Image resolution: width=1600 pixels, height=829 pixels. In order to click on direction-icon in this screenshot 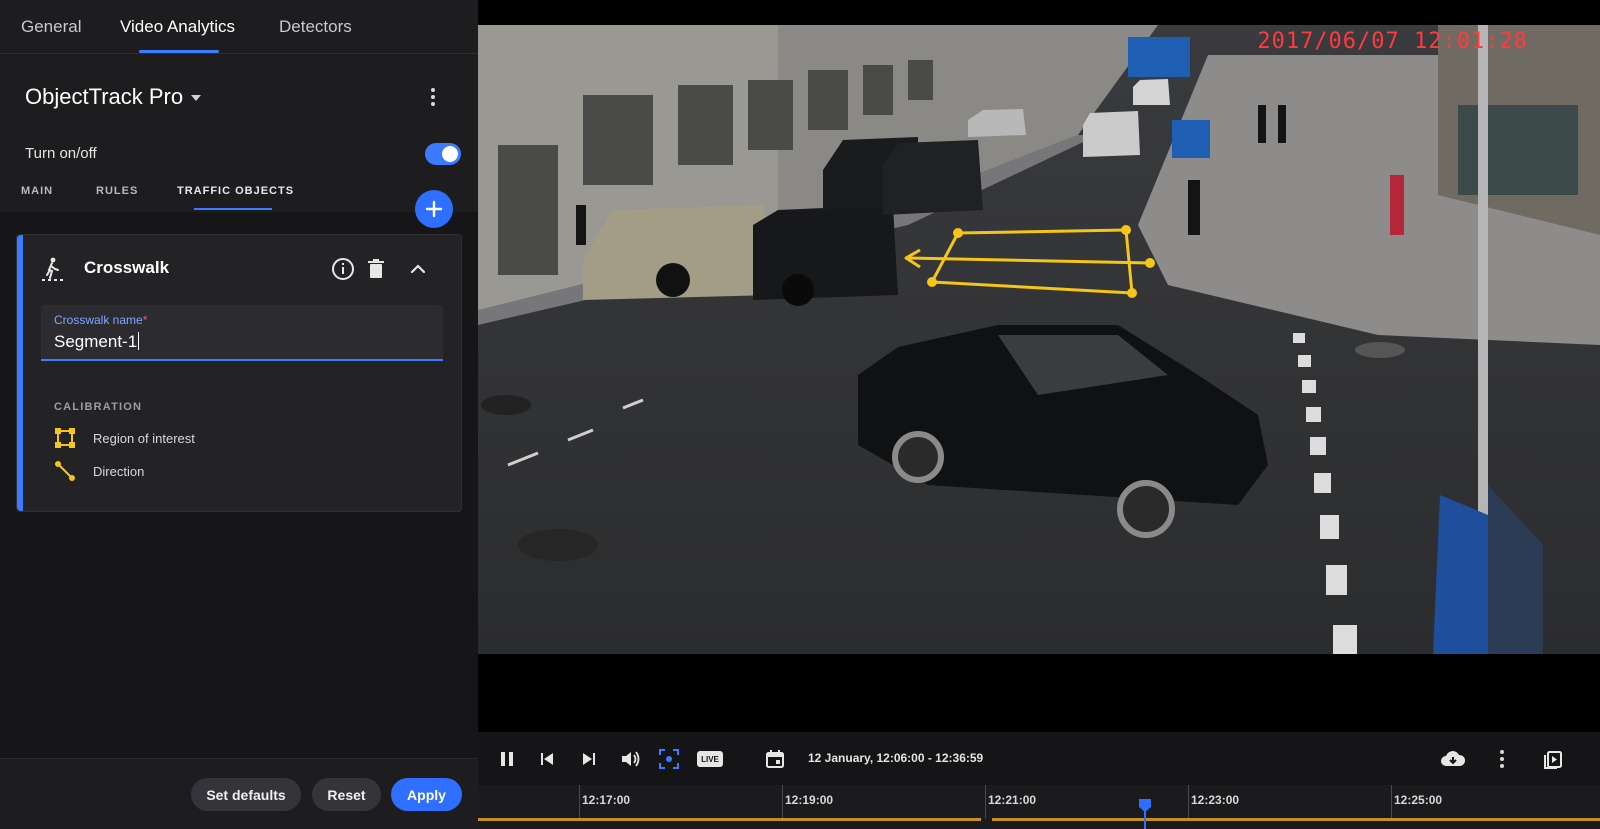, I will do `click(65, 471)`.